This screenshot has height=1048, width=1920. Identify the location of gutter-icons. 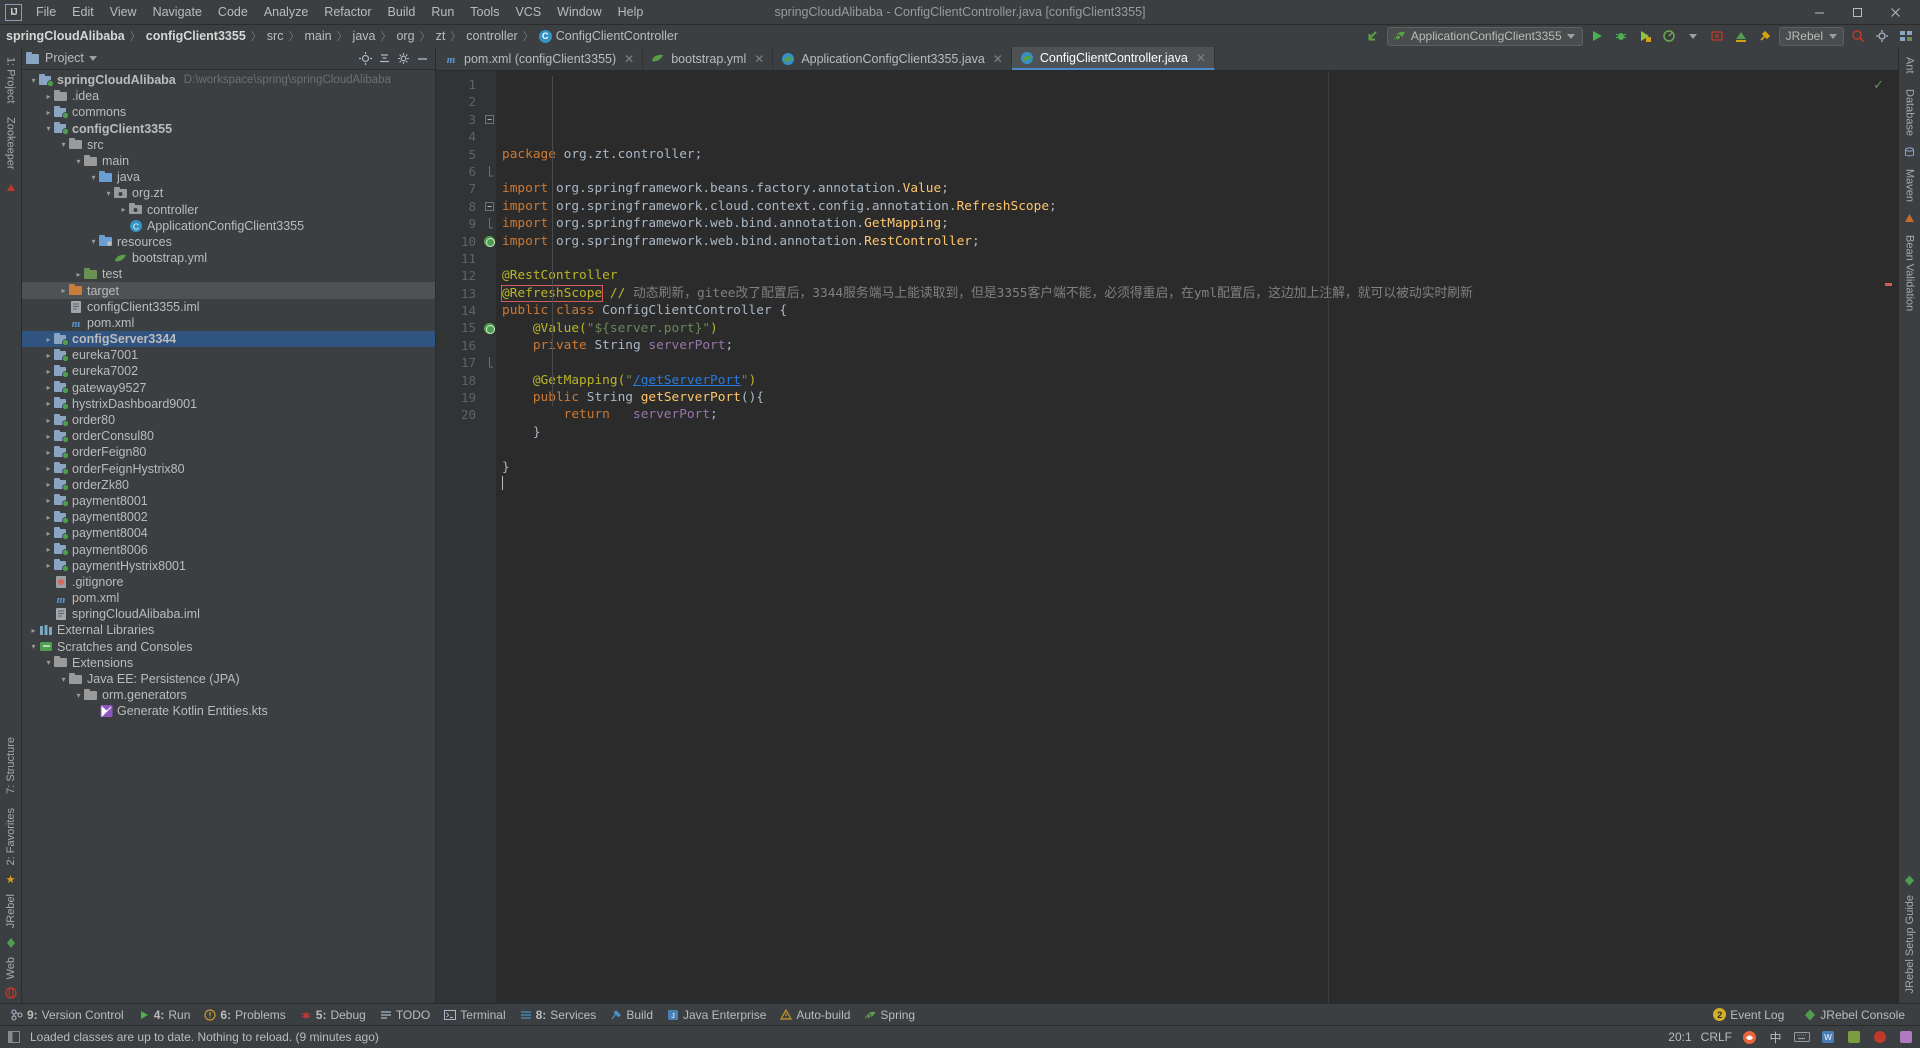
(489, 537).